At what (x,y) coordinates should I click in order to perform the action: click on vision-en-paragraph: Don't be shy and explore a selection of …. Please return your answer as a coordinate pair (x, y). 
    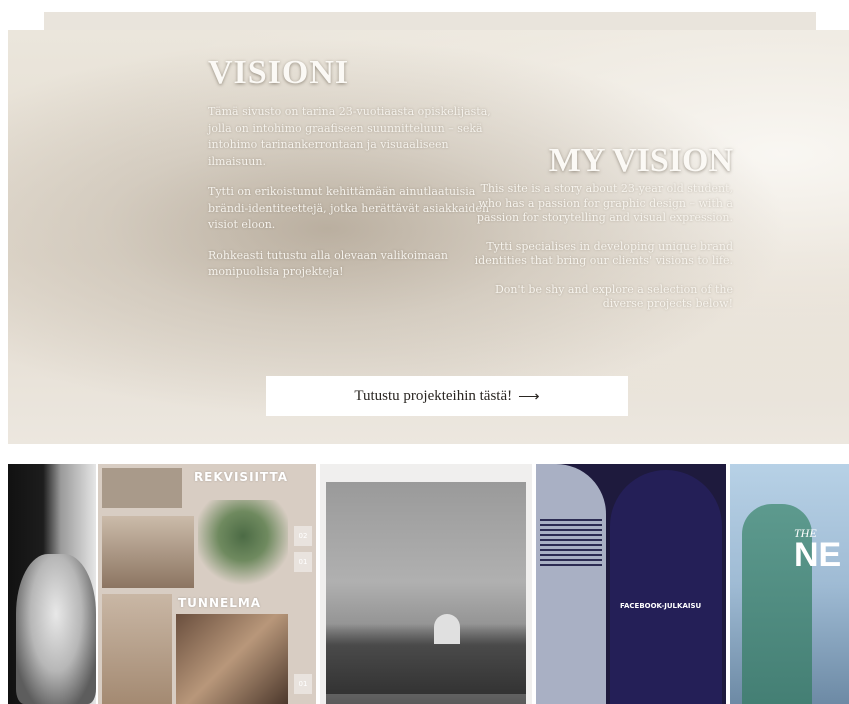
    Looking at the image, I should click on (613, 296).